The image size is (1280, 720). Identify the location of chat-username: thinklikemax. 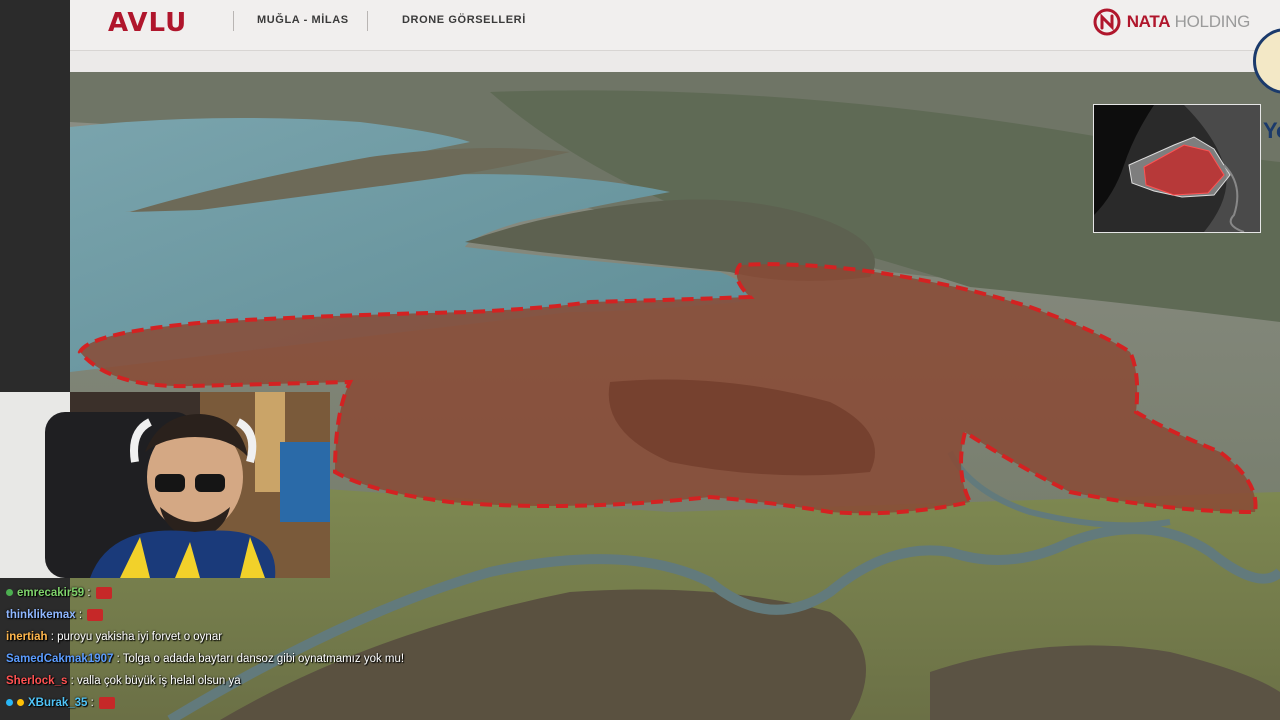
(41, 615).